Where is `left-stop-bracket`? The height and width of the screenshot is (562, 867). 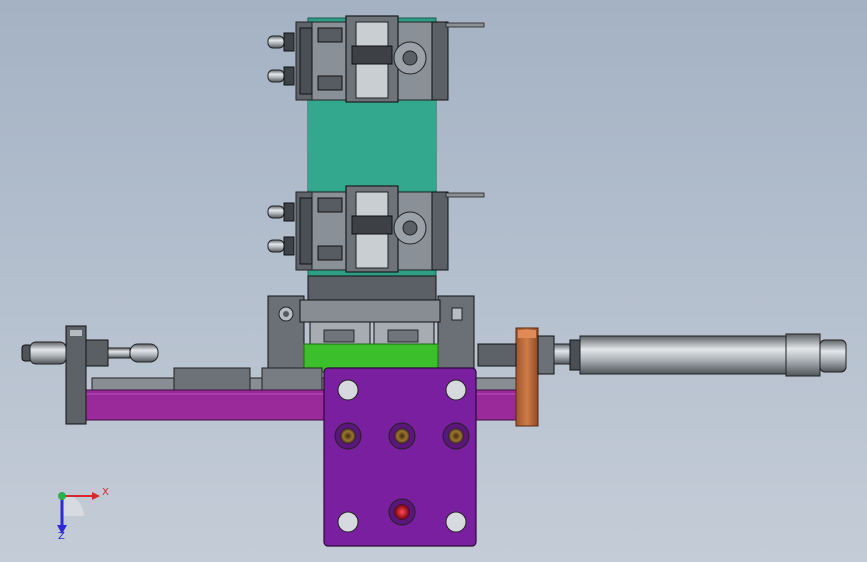
left-stop-bracket is located at coordinates (76, 375).